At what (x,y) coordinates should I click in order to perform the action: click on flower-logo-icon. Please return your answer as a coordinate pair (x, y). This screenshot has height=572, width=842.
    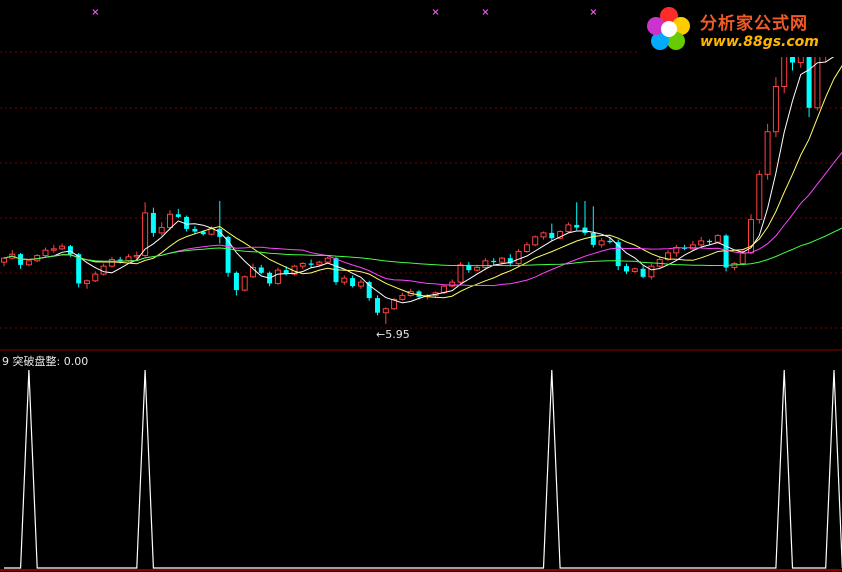
    Looking at the image, I should click on (668, 28).